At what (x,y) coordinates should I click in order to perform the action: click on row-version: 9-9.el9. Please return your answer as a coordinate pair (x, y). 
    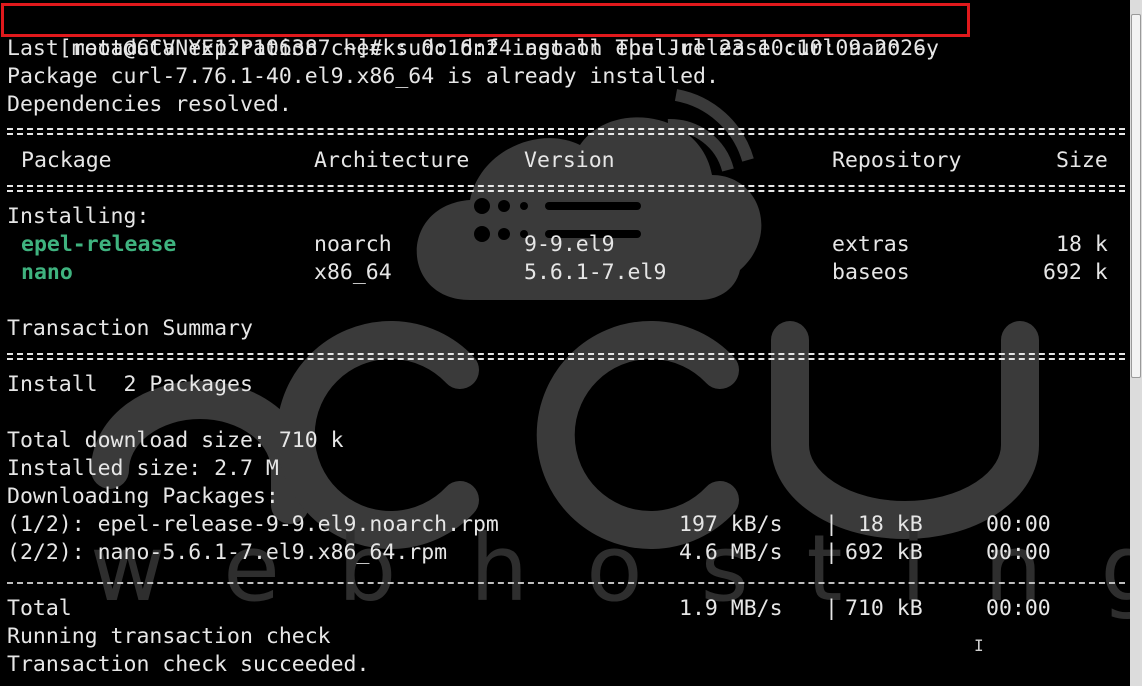
    Looking at the image, I should click on (569, 244).